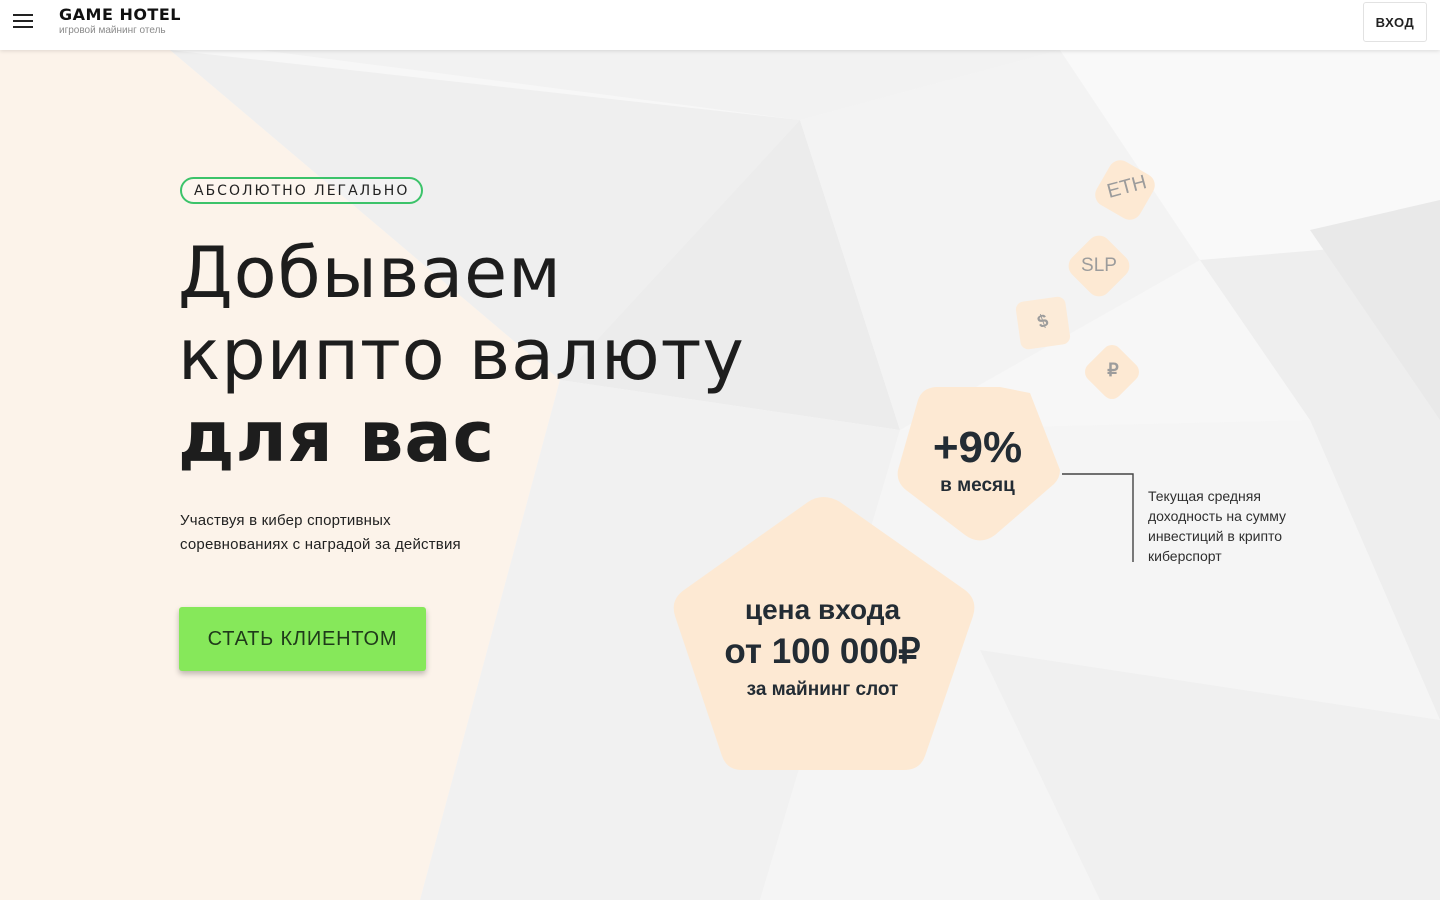 Image resolution: width=1440 pixels, height=900 pixels. I want to click on price-unit: за майнинг слот, so click(822, 689).